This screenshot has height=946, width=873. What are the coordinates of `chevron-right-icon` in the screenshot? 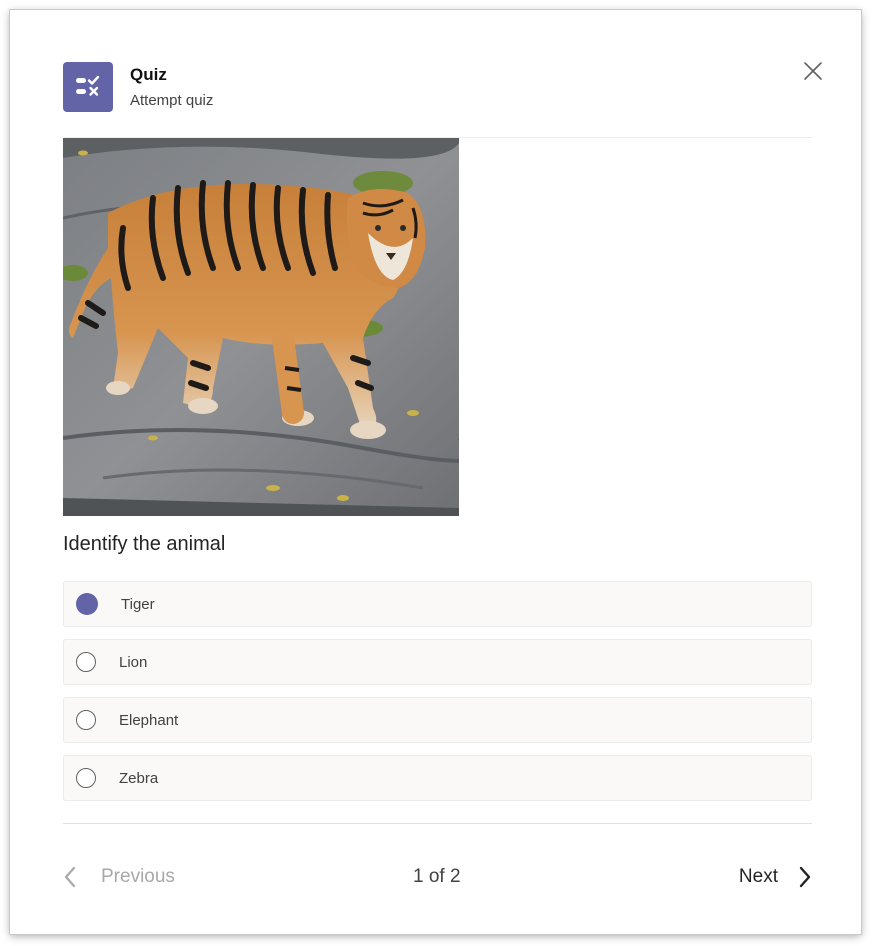 It's located at (805, 877).